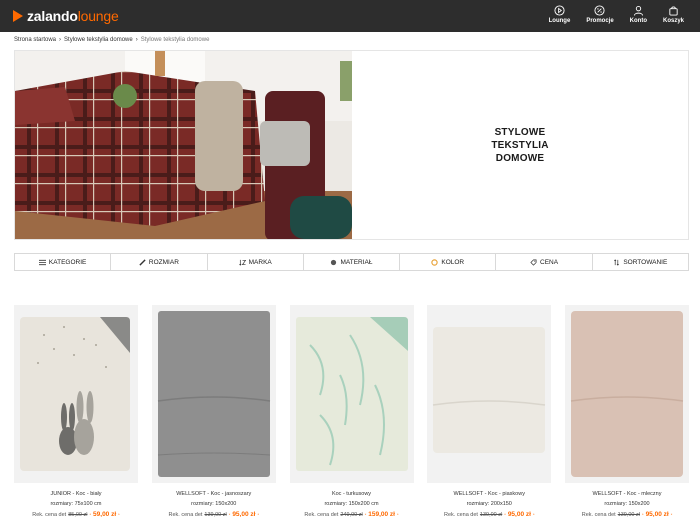 The width and height of the screenshot is (700, 528). Describe the element at coordinates (489, 504) in the screenshot. I see `product-size: rozmiary: 200x150` at that location.